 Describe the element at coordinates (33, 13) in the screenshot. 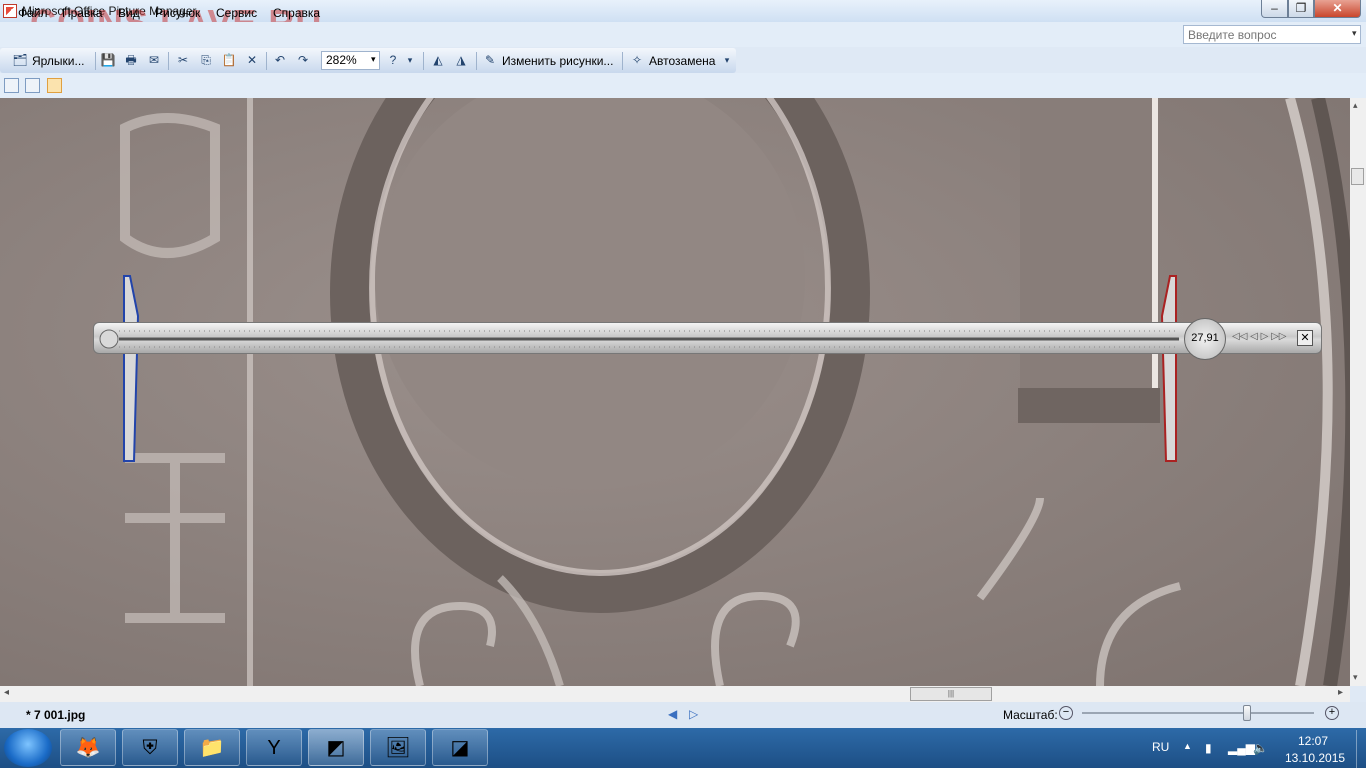

I see `menu-file: Файл` at that location.